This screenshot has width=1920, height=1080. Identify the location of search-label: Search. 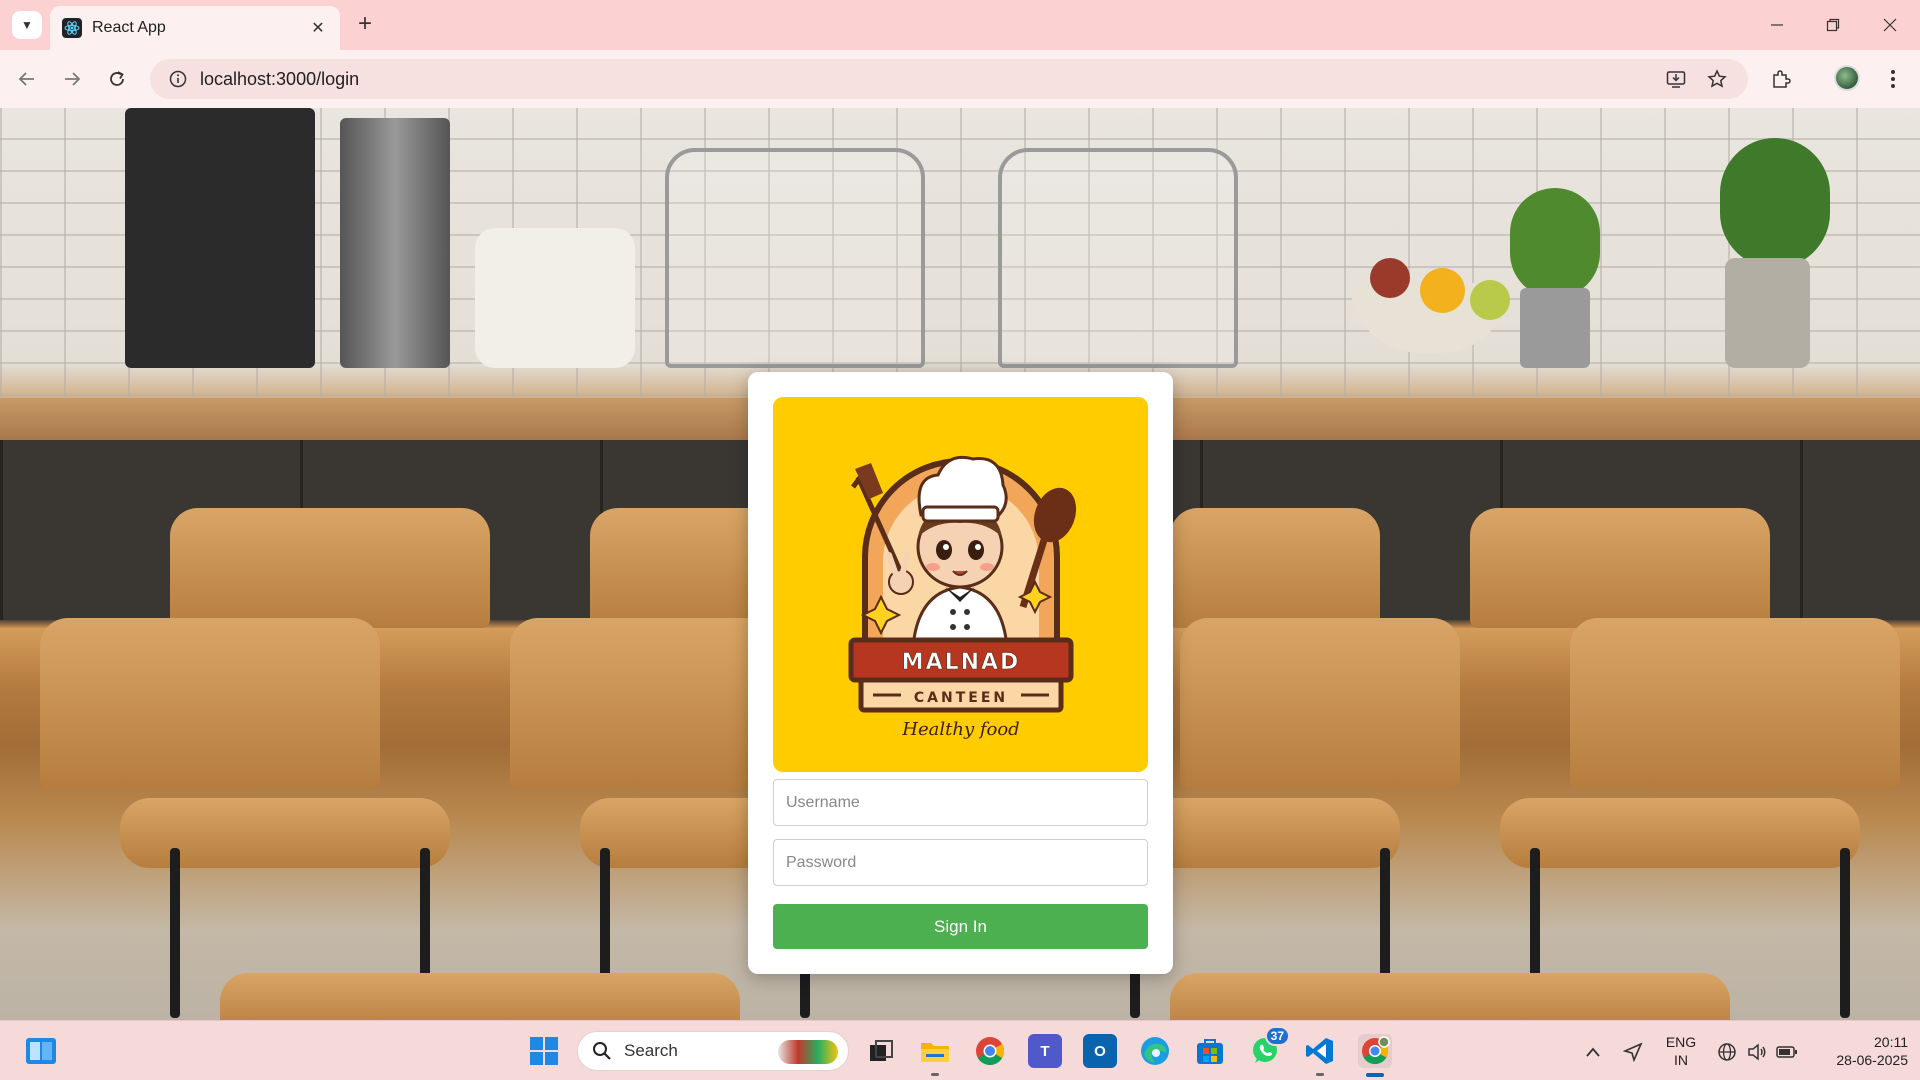
(651, 1050).